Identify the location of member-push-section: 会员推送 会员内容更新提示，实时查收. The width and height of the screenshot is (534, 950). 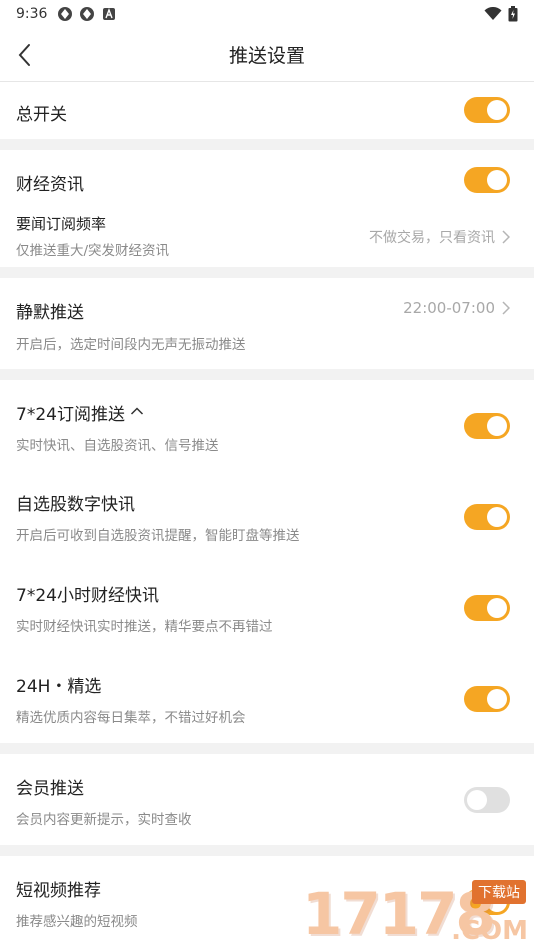
(267, 799).